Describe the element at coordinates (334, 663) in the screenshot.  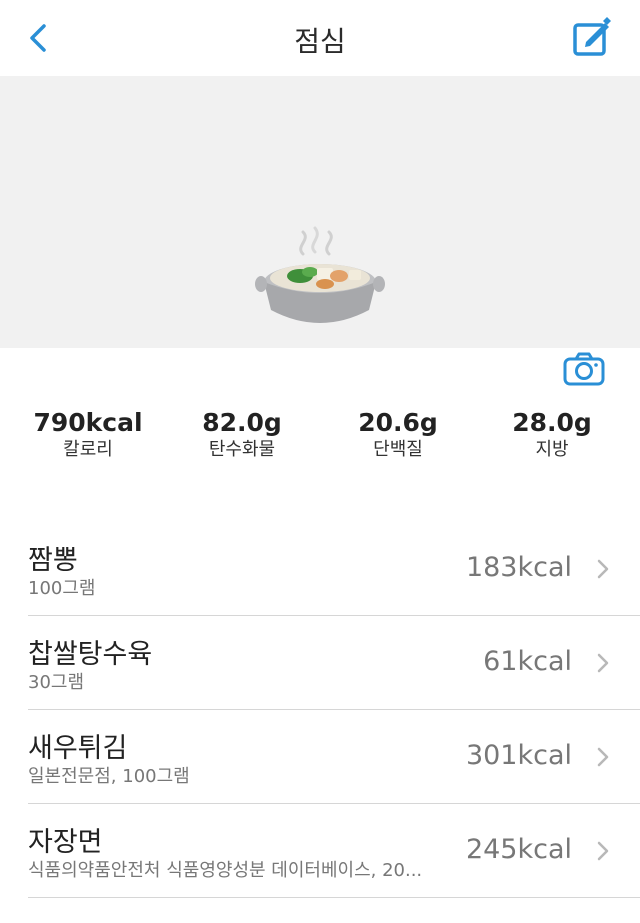
I see `food-item: 찹쌀탕수육 30그램 61kcal` at that location.